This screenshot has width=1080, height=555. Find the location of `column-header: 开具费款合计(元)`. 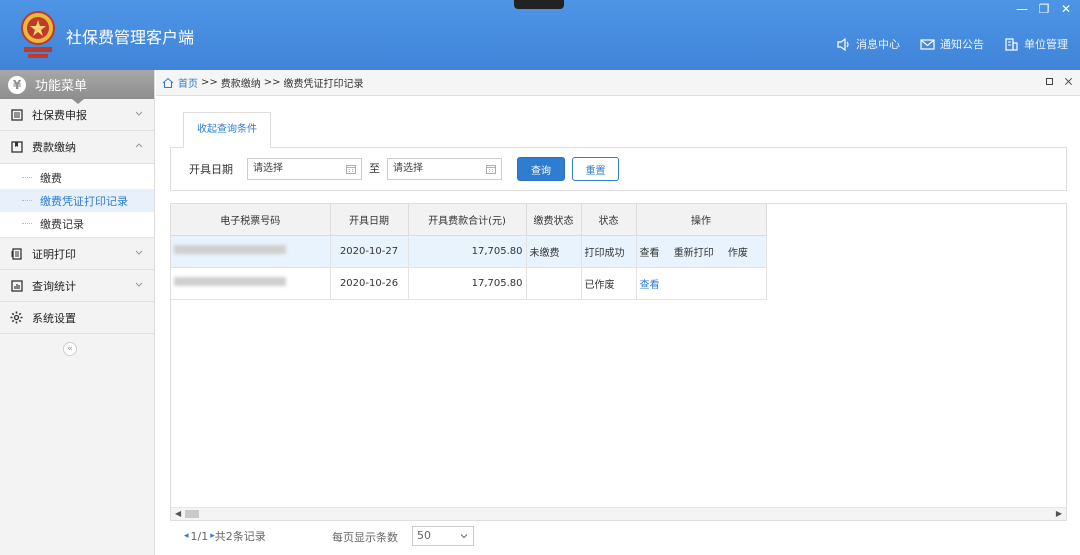

column-header: 开具费款合计(元) is located at coordinates (467, 220).